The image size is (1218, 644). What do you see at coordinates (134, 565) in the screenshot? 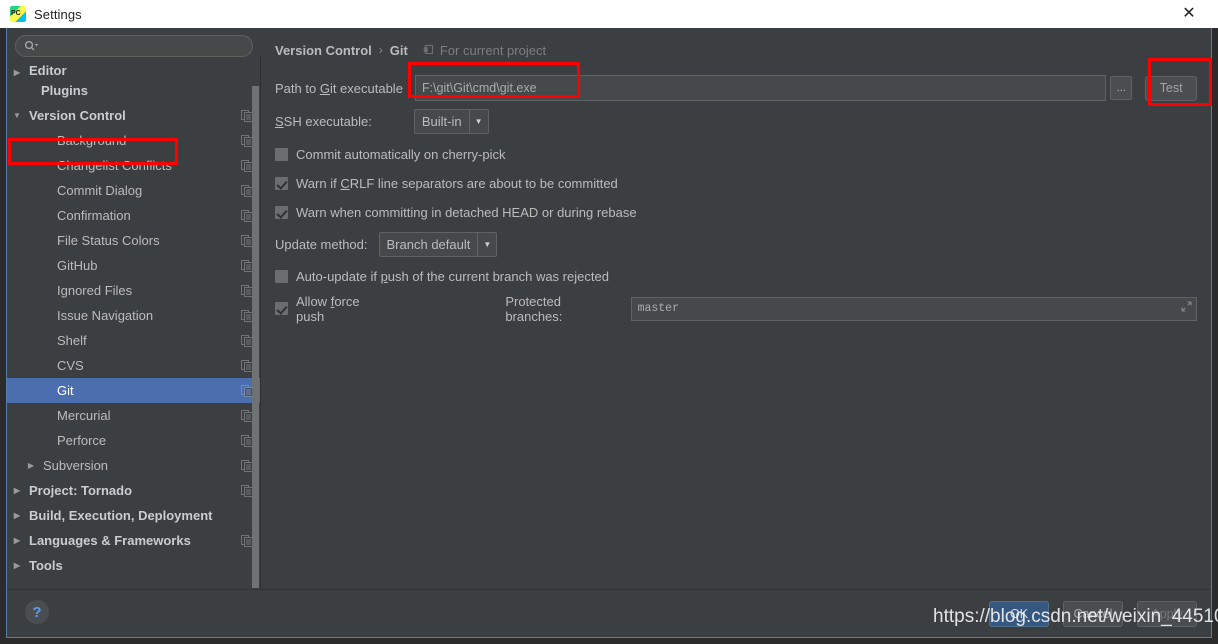
I see `sidebar-item-tools: ▶ Tools` at bounding box center [134, 565].